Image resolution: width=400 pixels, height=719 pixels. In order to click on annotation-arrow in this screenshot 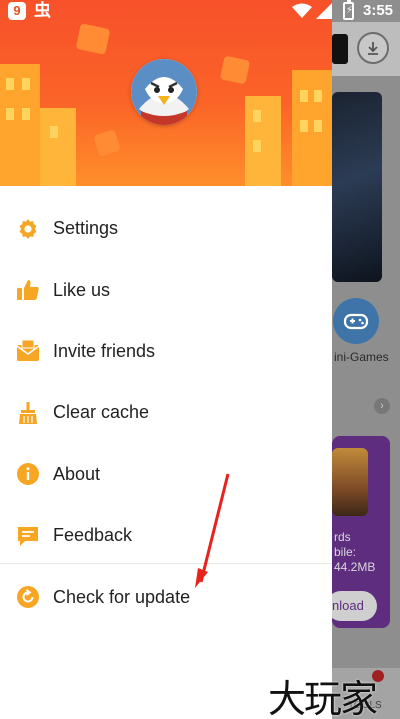, I will do `click(212, 530)`.